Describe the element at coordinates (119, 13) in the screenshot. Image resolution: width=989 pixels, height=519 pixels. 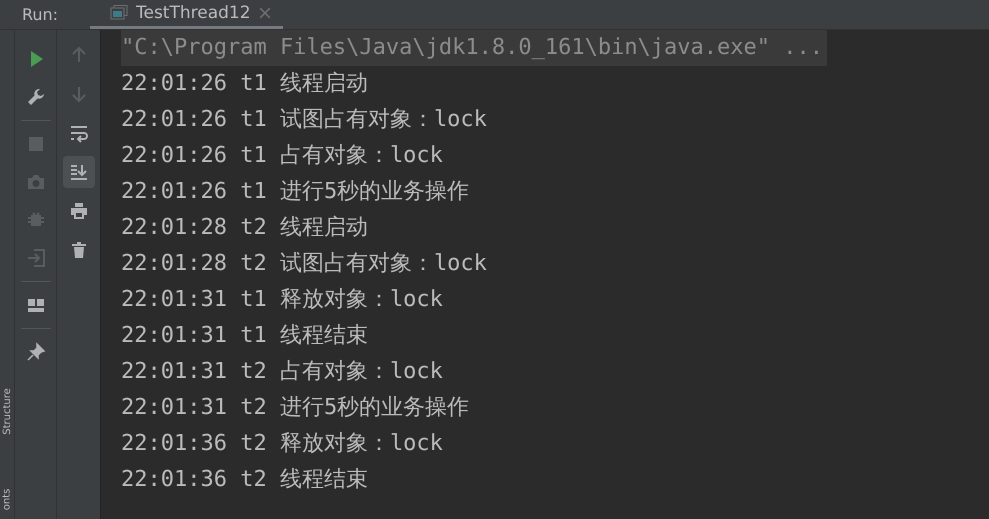
I see `console-icon` at that location.